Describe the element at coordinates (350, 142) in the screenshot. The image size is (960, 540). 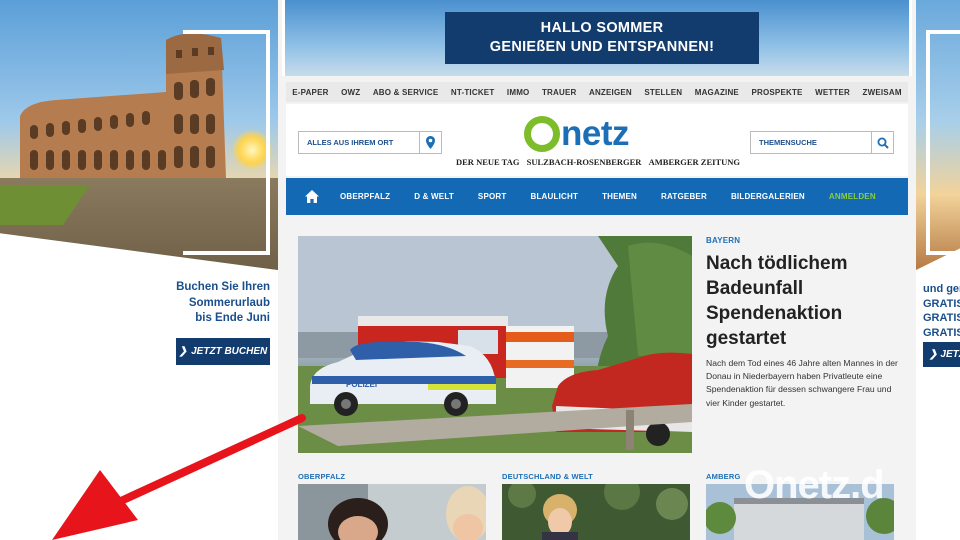
I see `location-label: ALLES AUS IHREM ORT` at that location.